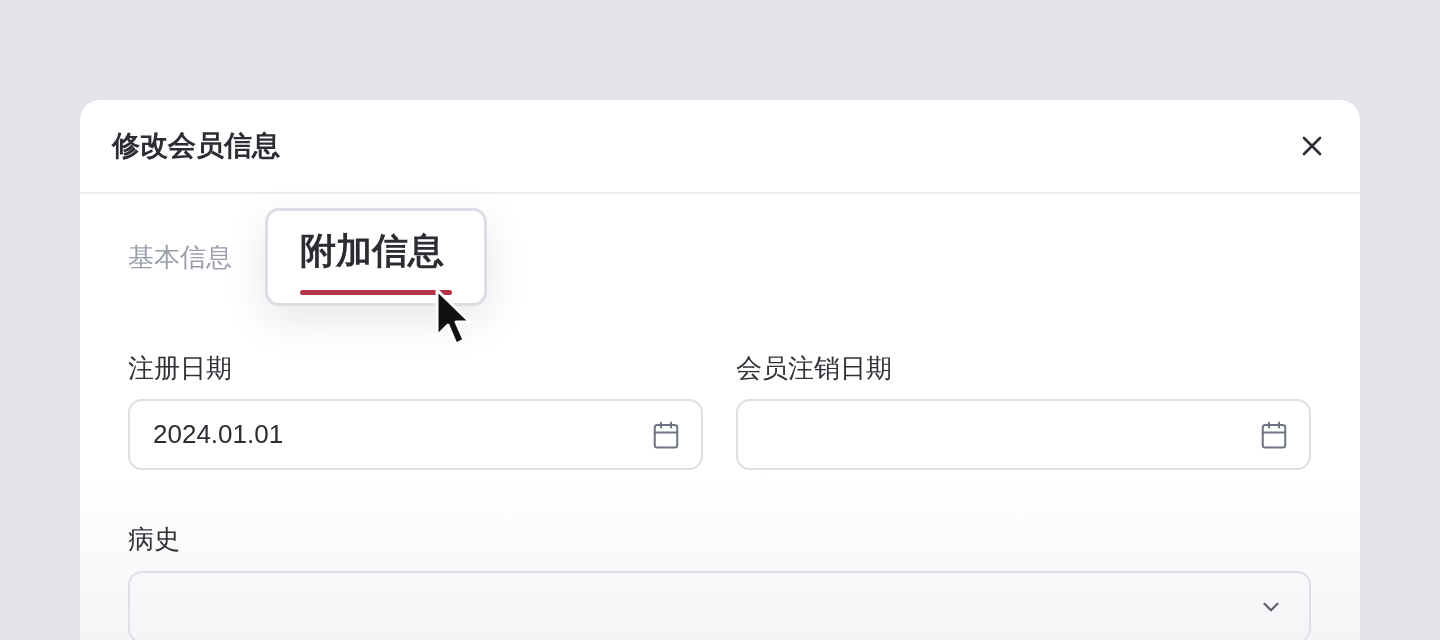 The width and height of the screenshot is (1440, 640). I want to click on select-field, so click(719, 605).